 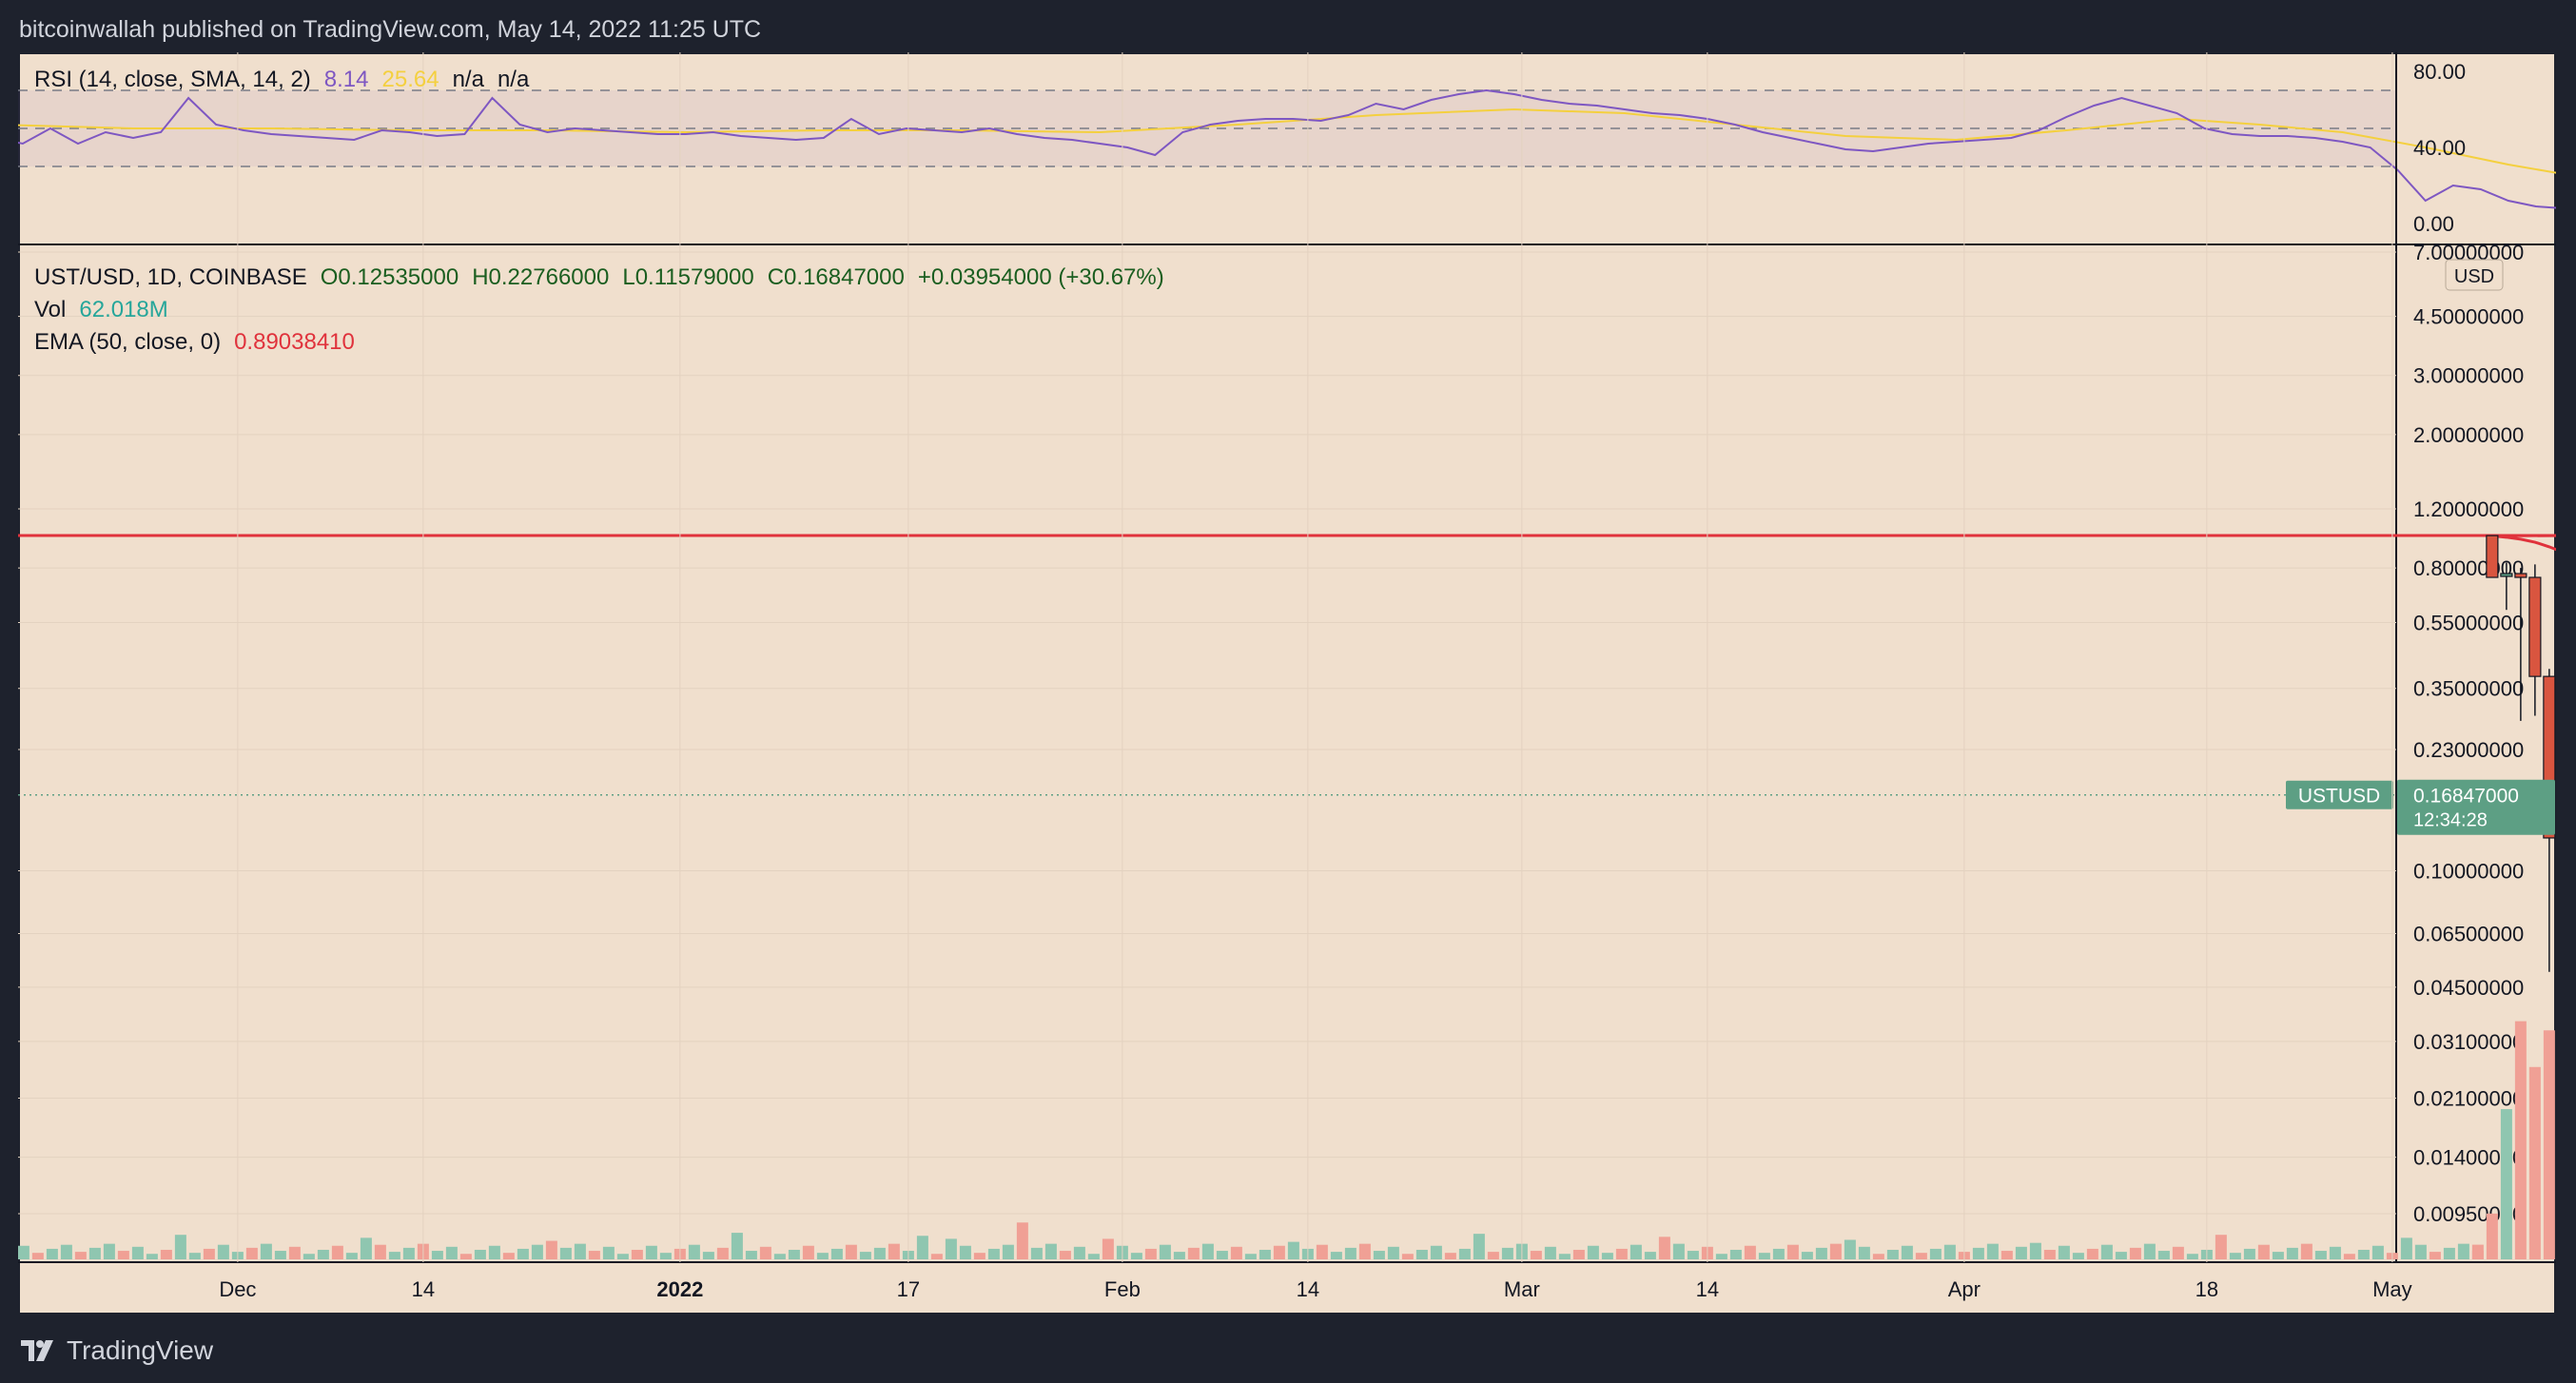 I want to click on price-y-tick-label: 0.23000000, so click(x=2468, y=750).